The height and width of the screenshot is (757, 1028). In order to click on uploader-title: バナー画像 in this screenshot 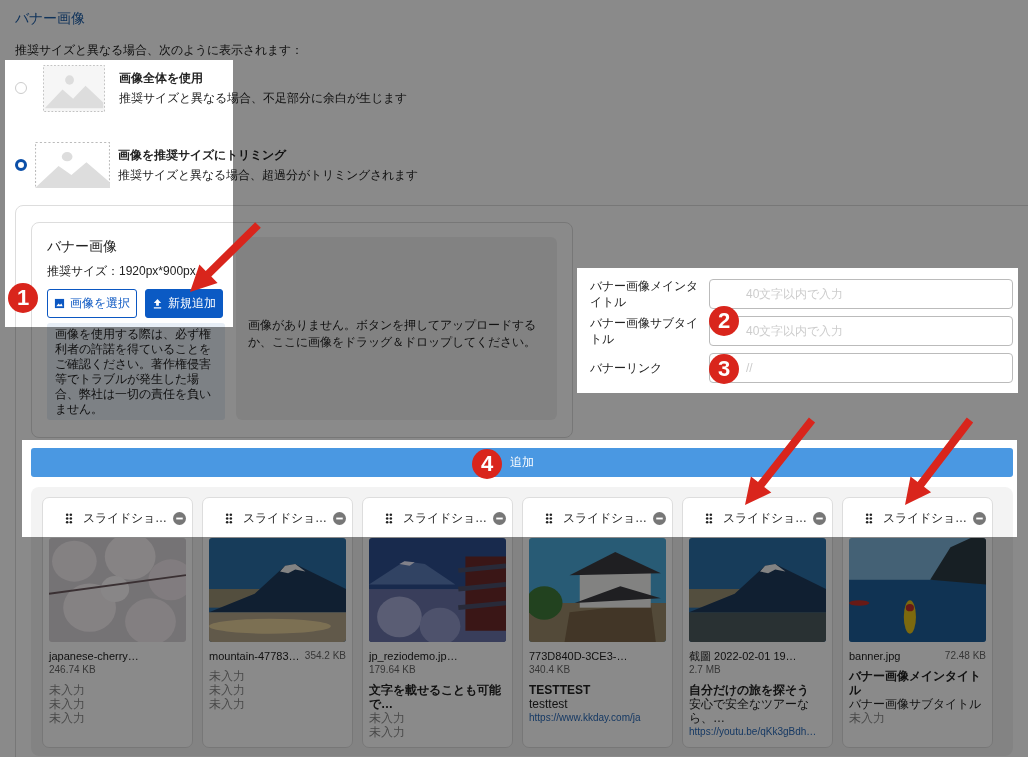, I will do `click(82, 246)`.